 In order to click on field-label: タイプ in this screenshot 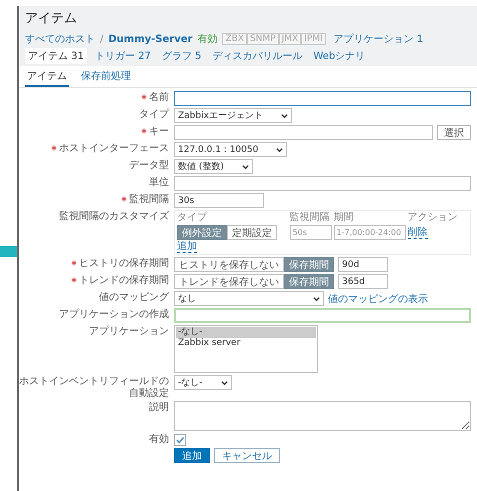, I will do `click(154, 114)`.